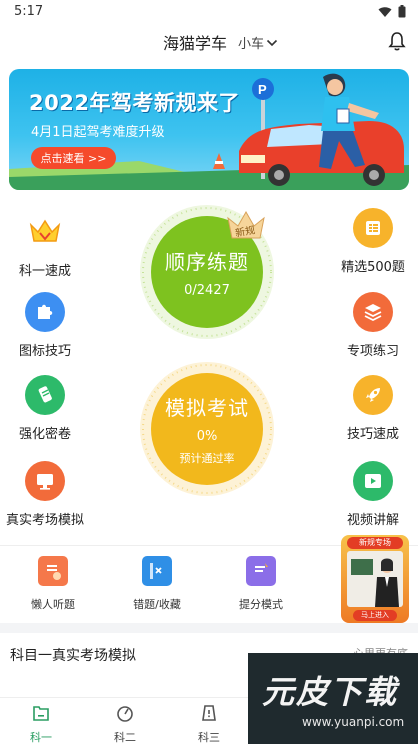  I want to click on crown-icon, so click(45, 232).